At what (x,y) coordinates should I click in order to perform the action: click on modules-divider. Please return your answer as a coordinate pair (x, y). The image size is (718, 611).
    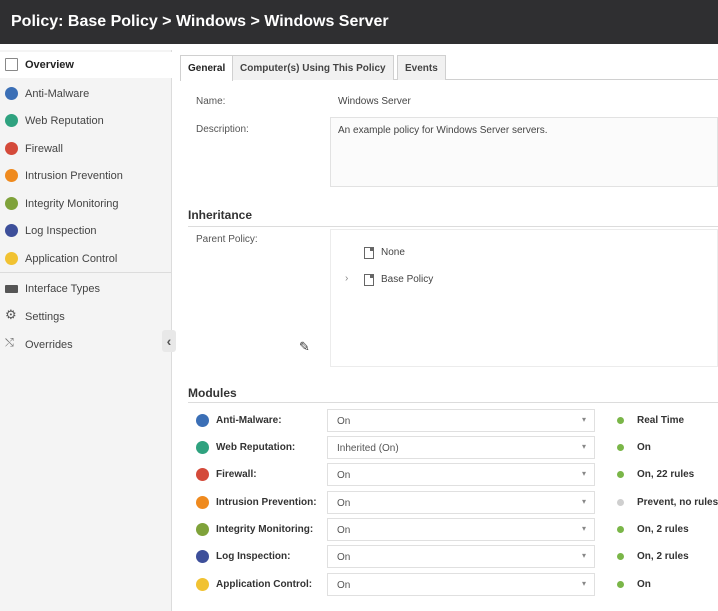
    Looking at the image, I should click on (453, 402).